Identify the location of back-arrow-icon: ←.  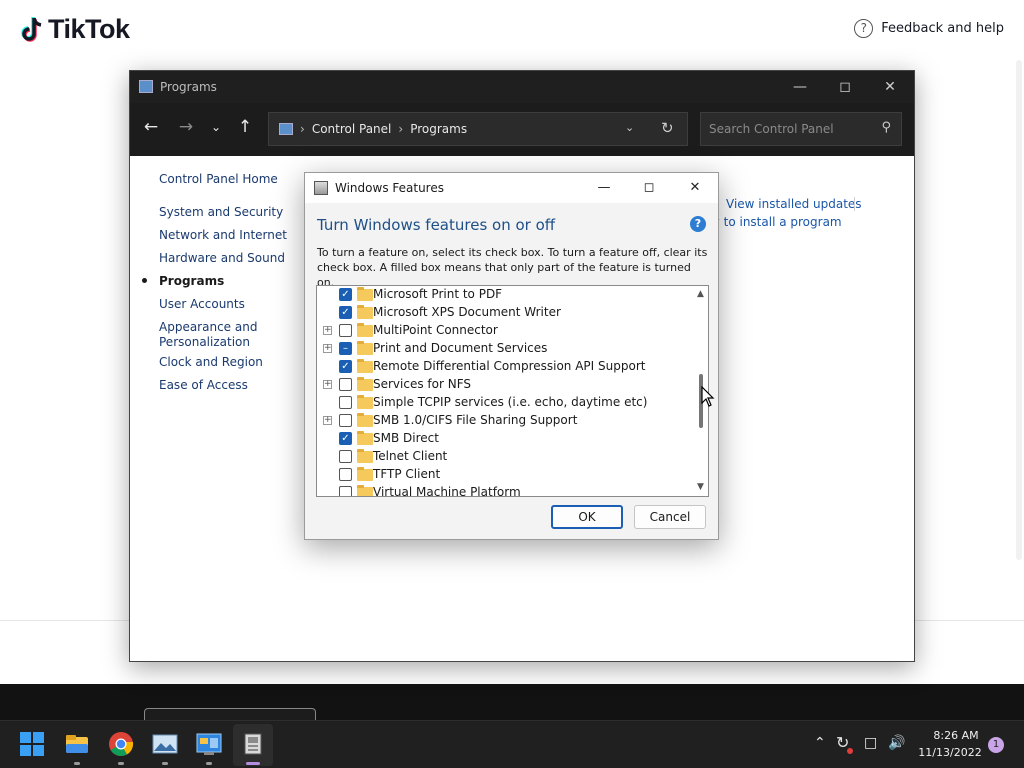
(151, 127).